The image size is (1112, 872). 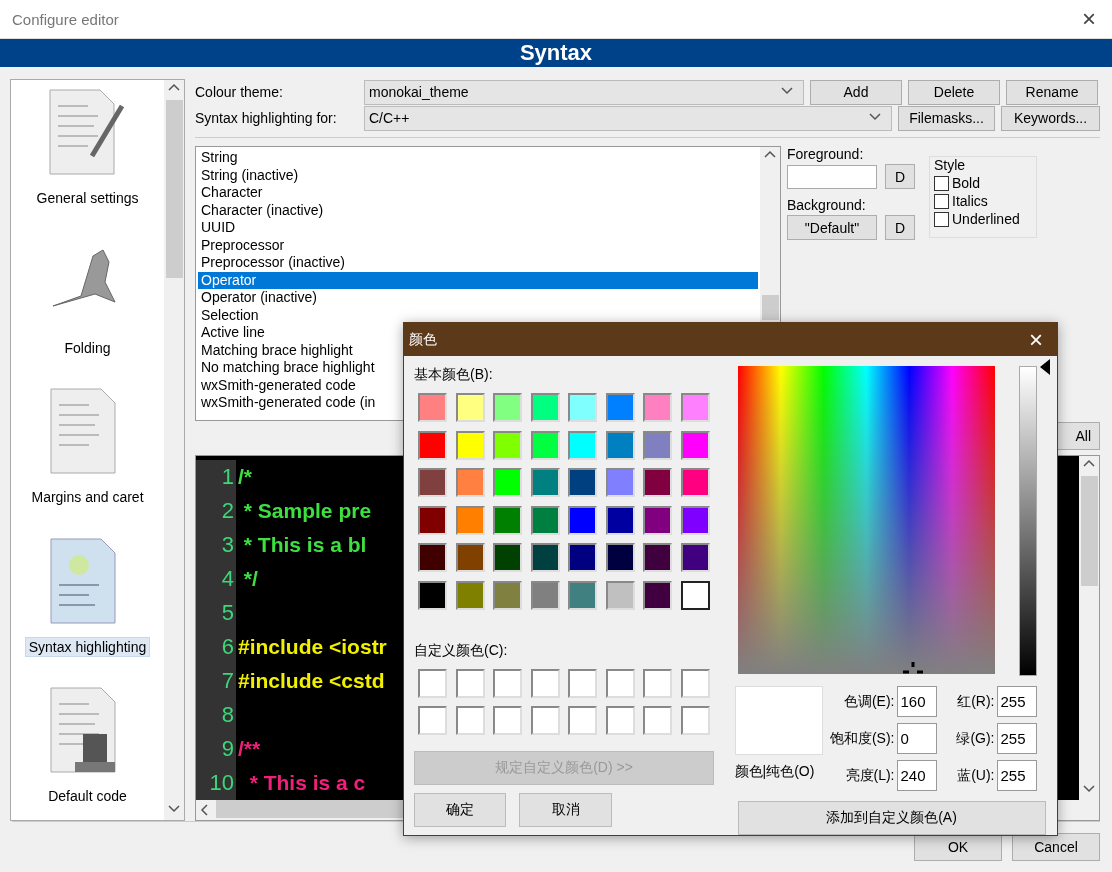 I want to click on background-button: "Default", so click(x=832, y=228).